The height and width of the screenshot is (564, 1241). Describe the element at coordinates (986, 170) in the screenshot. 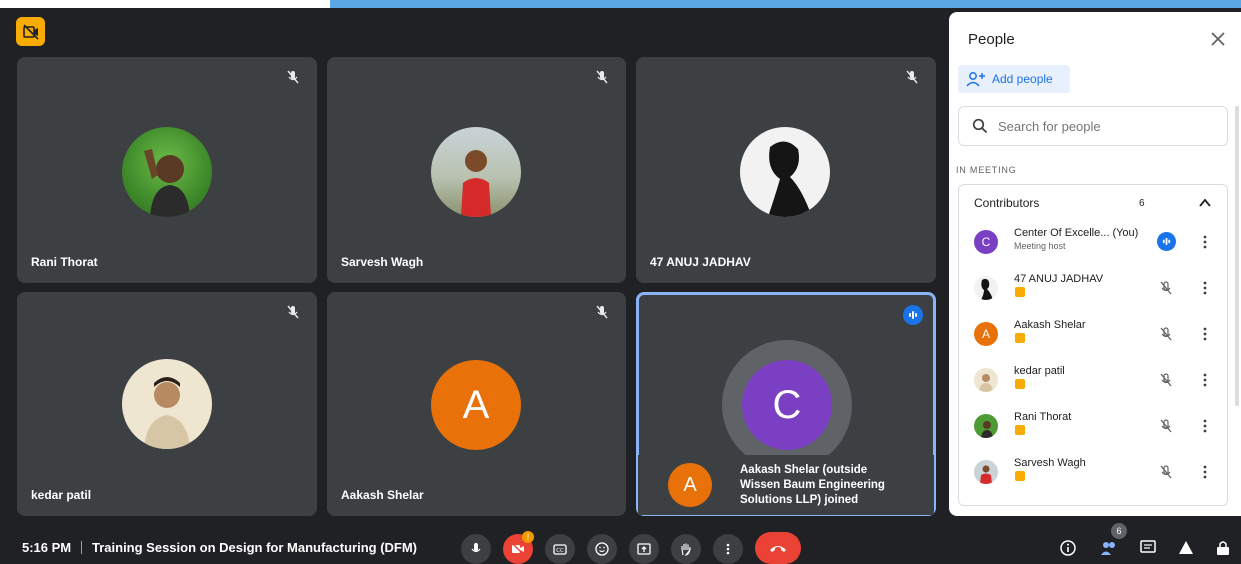

I see `section-label: IN MEETING` at that location.